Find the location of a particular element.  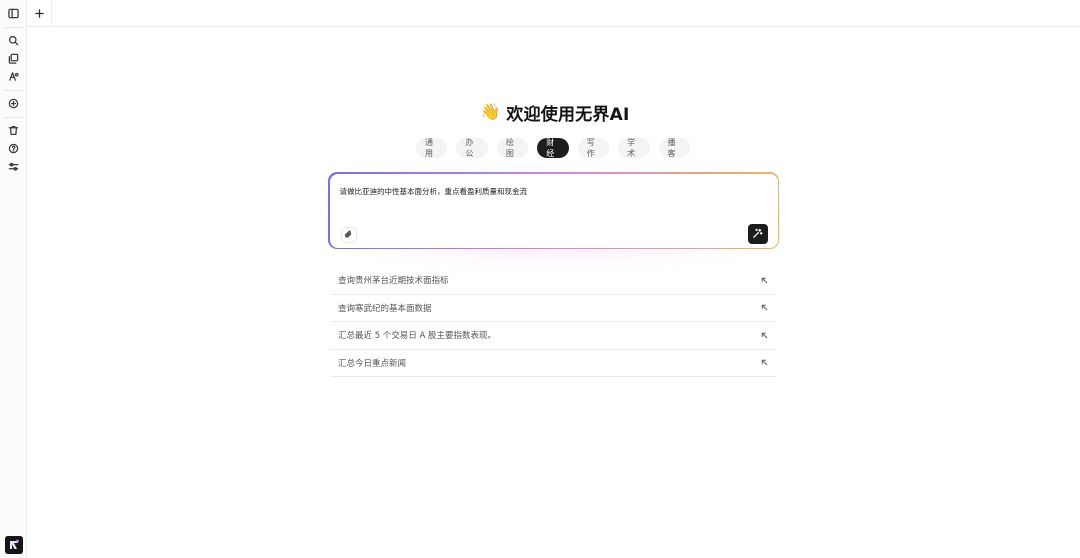

prompt-box: 请做比亚迪的中性基本面分析，重点看盈利质量和现金流 is located at coordinates (553, 210).